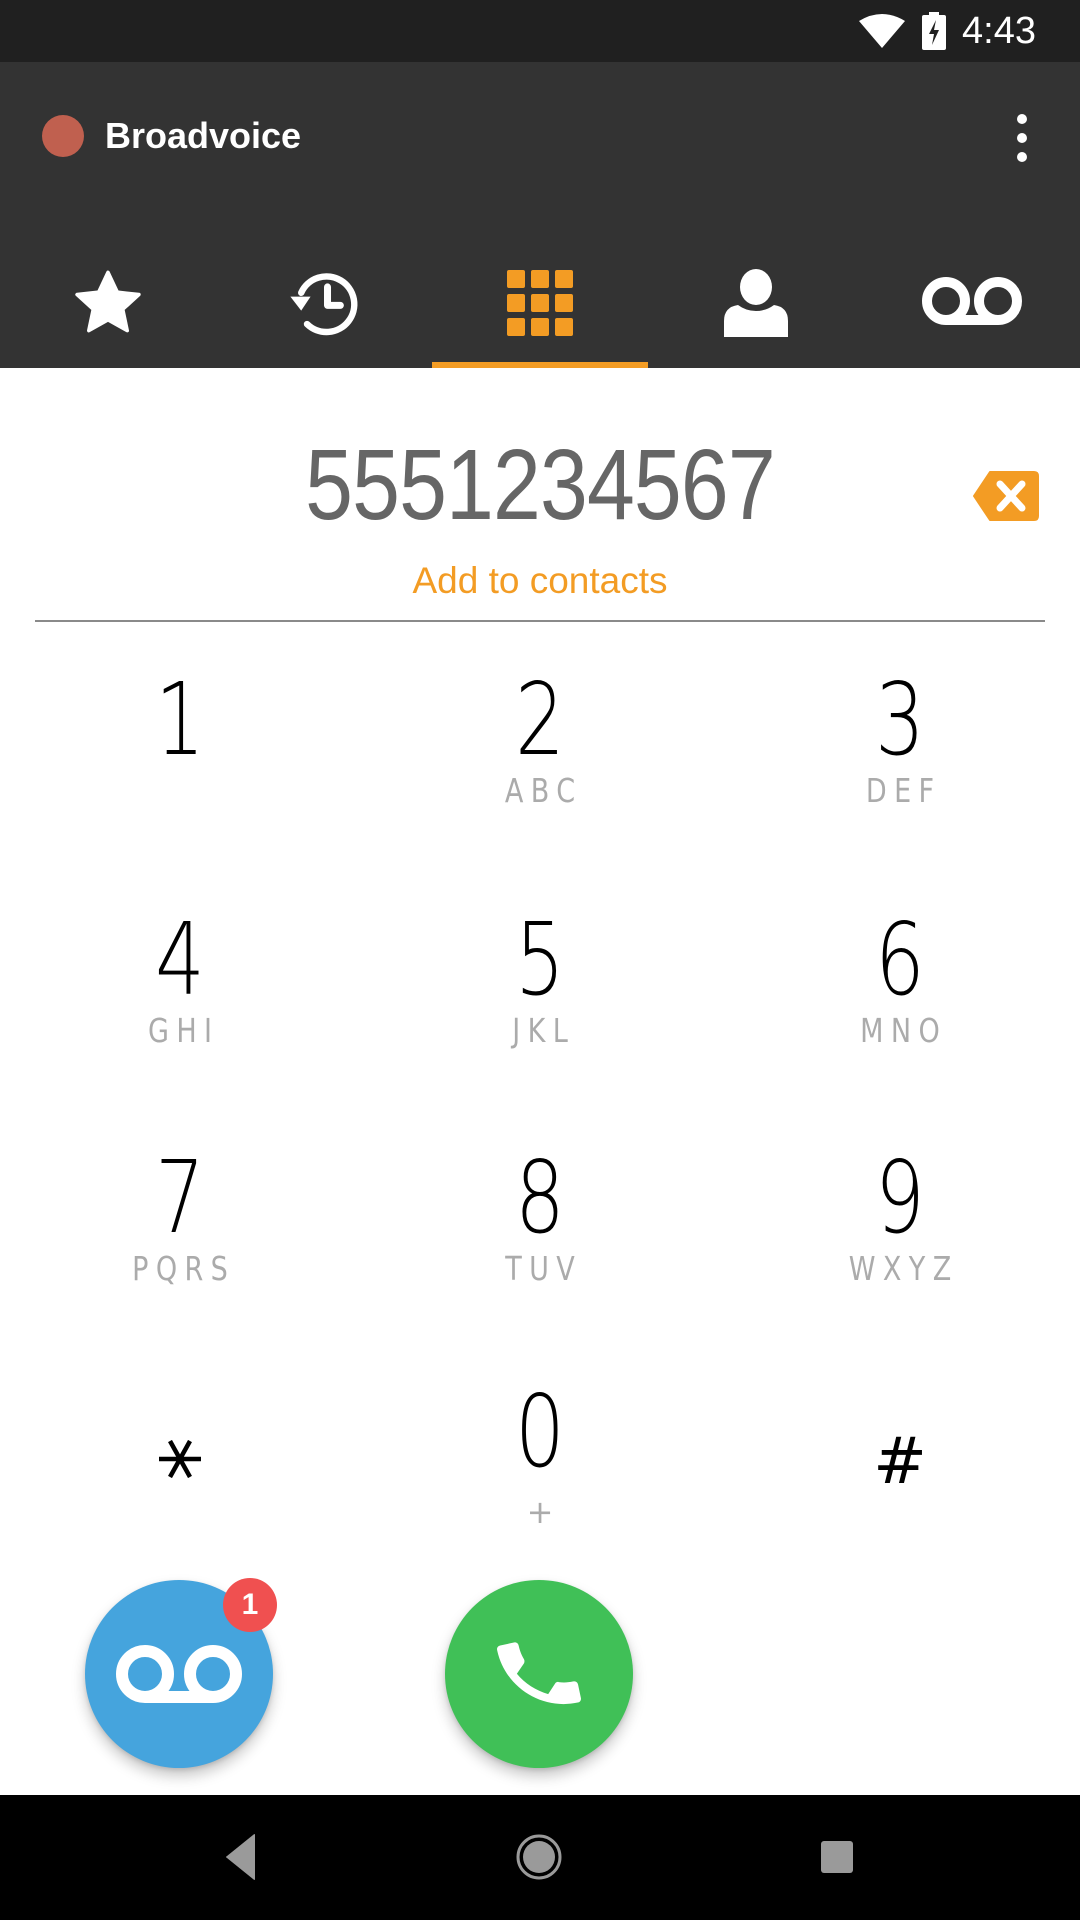 The height and width of the screenshot is (1920, 1080). What do you see at coordinates (180, 719) in the screenshot?
I see `key-digit: 1` at bounding box center [180, 719].